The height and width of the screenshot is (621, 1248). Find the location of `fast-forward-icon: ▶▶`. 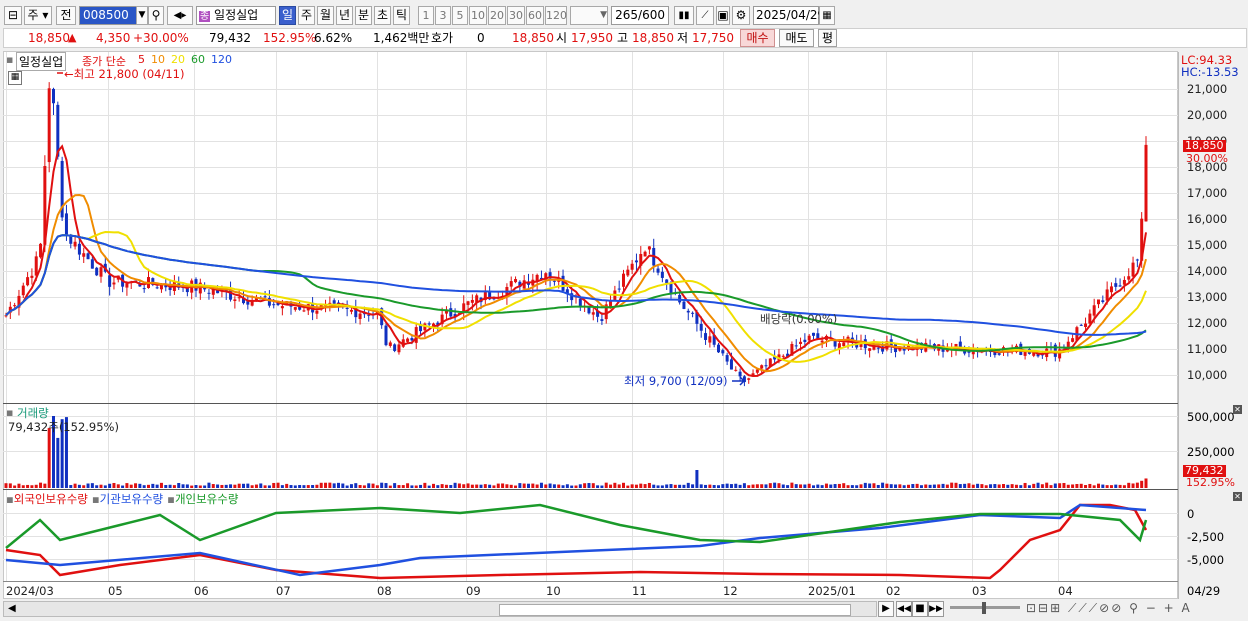

fast-forward-icon: ▶▶ is located at coordinates (936, 609).